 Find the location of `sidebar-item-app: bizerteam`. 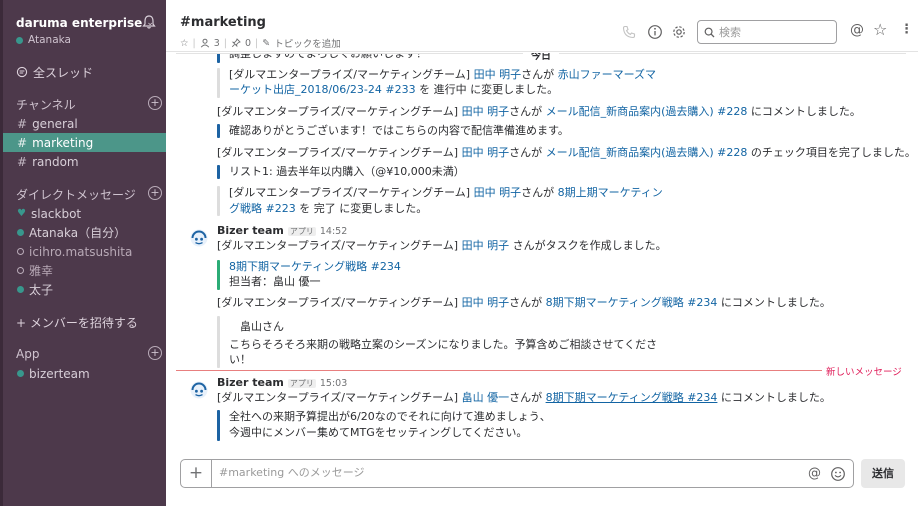

sidebar-item-app: bizerteam is located at coordinates (84, 373).